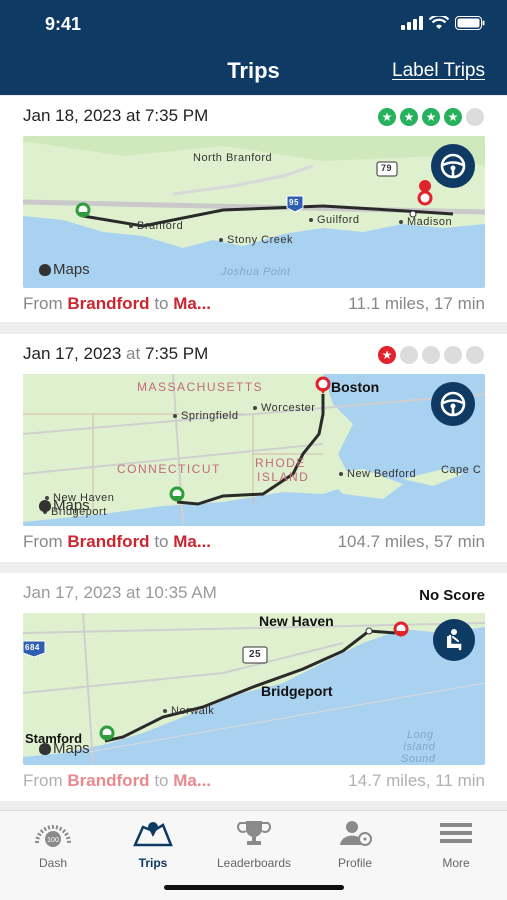 This screenshot has width=507, height=900. Describe the element at coordinates (470, 23) in the screenshot. I see `battery-icon` at that location.